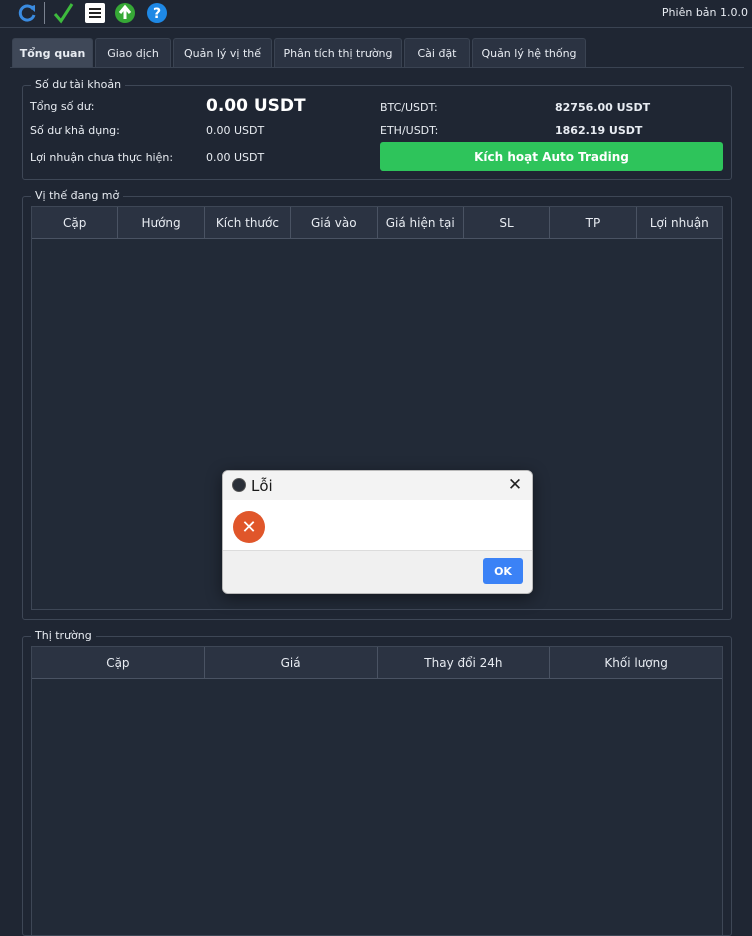 Image resolution: width=752 pixels, height=936 pixels. Describe the element at coordinates (75, 130) in the screenshot. I see `available-balance-label: Số dư khả dụng:` at that location.